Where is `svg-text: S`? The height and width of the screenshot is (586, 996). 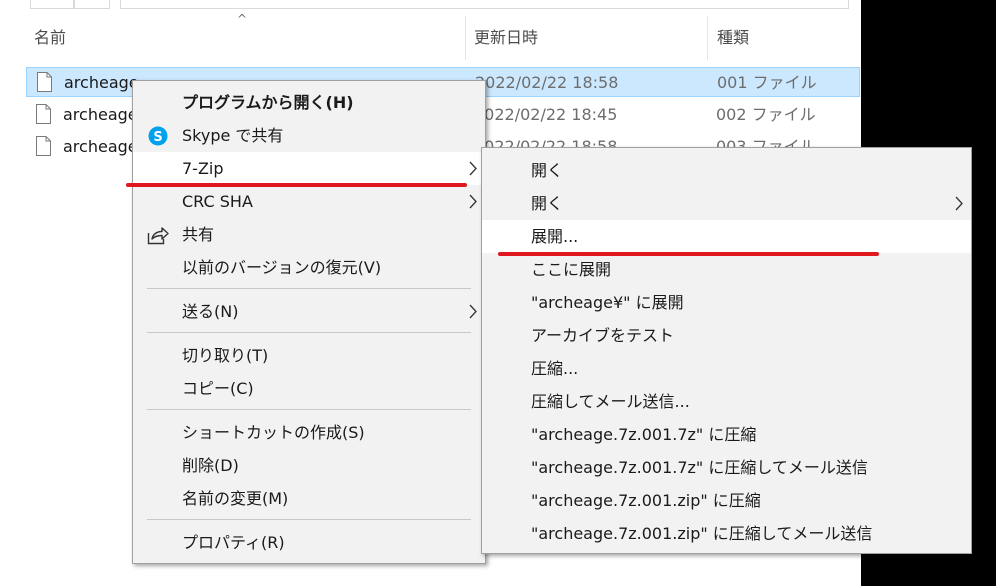
svg-text: S is located at coordinates (157, 137).